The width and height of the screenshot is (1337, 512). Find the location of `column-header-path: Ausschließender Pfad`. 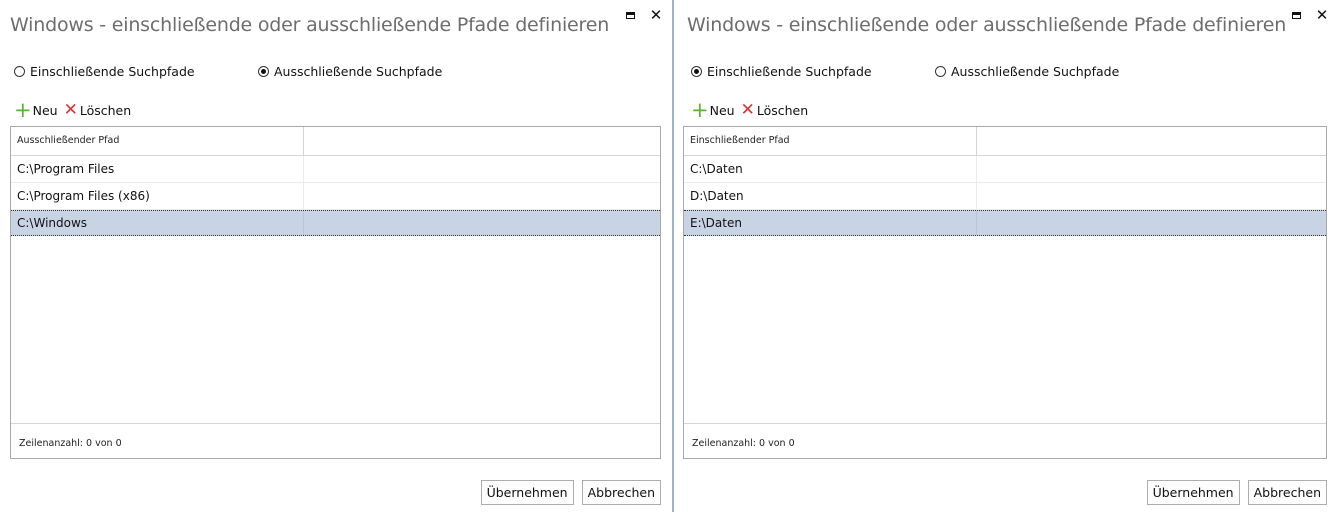

column-header-path: Ausschließender Pfad is located at coordinates (157, 141).